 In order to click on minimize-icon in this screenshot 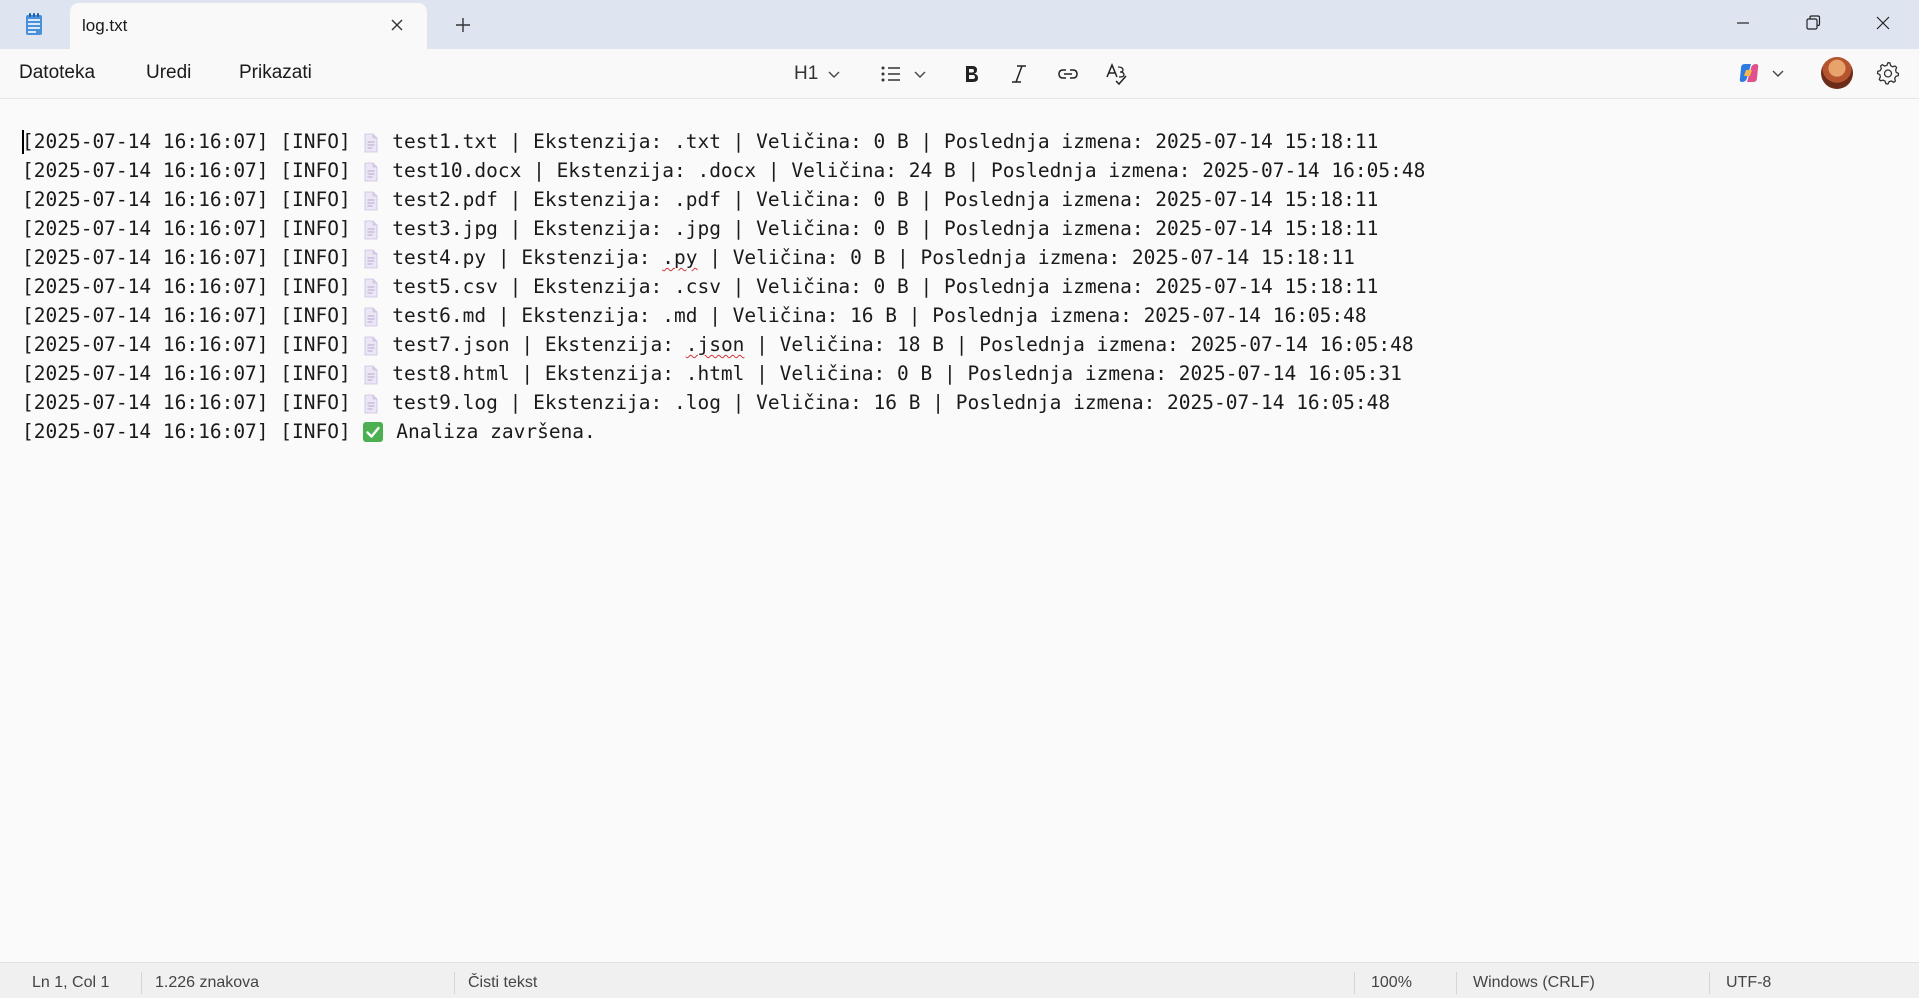, I will do `click(1743, 23)`.